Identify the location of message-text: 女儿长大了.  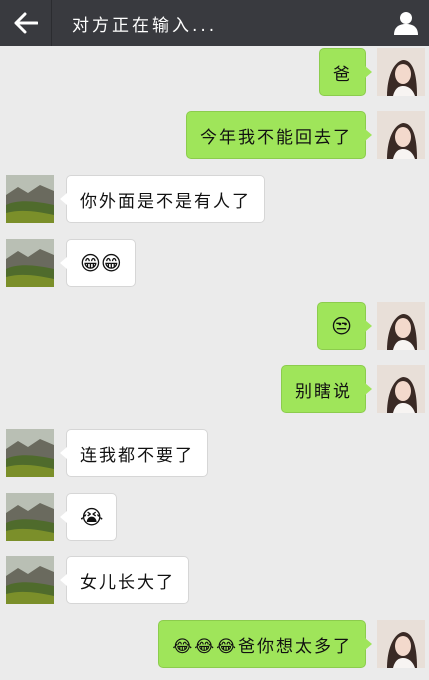
(127, 582).